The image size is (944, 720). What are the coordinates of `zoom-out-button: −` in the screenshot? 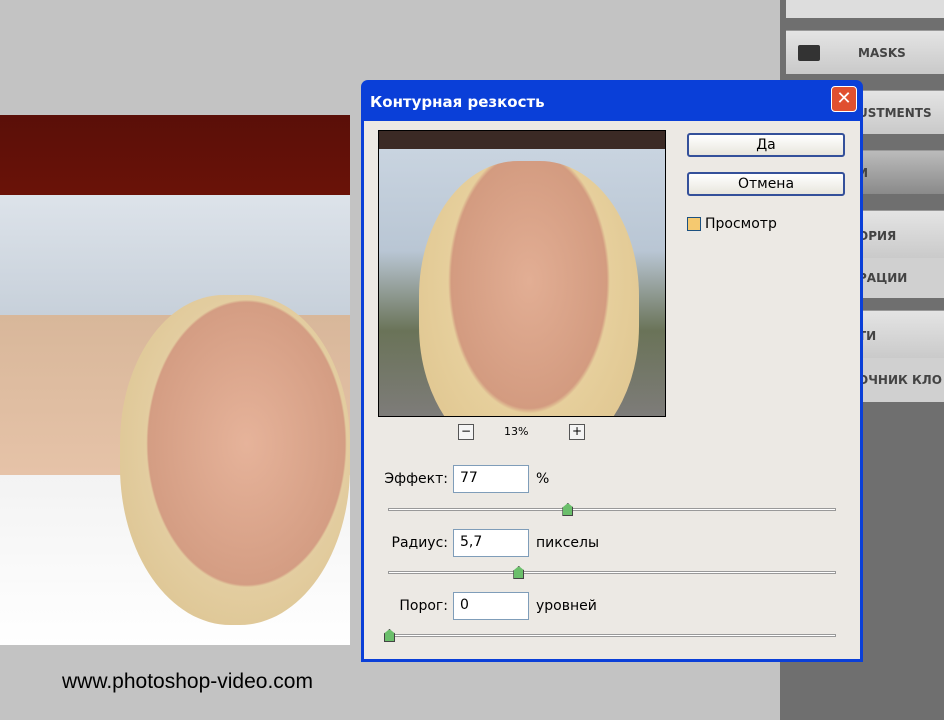 It's located at (466, 432).